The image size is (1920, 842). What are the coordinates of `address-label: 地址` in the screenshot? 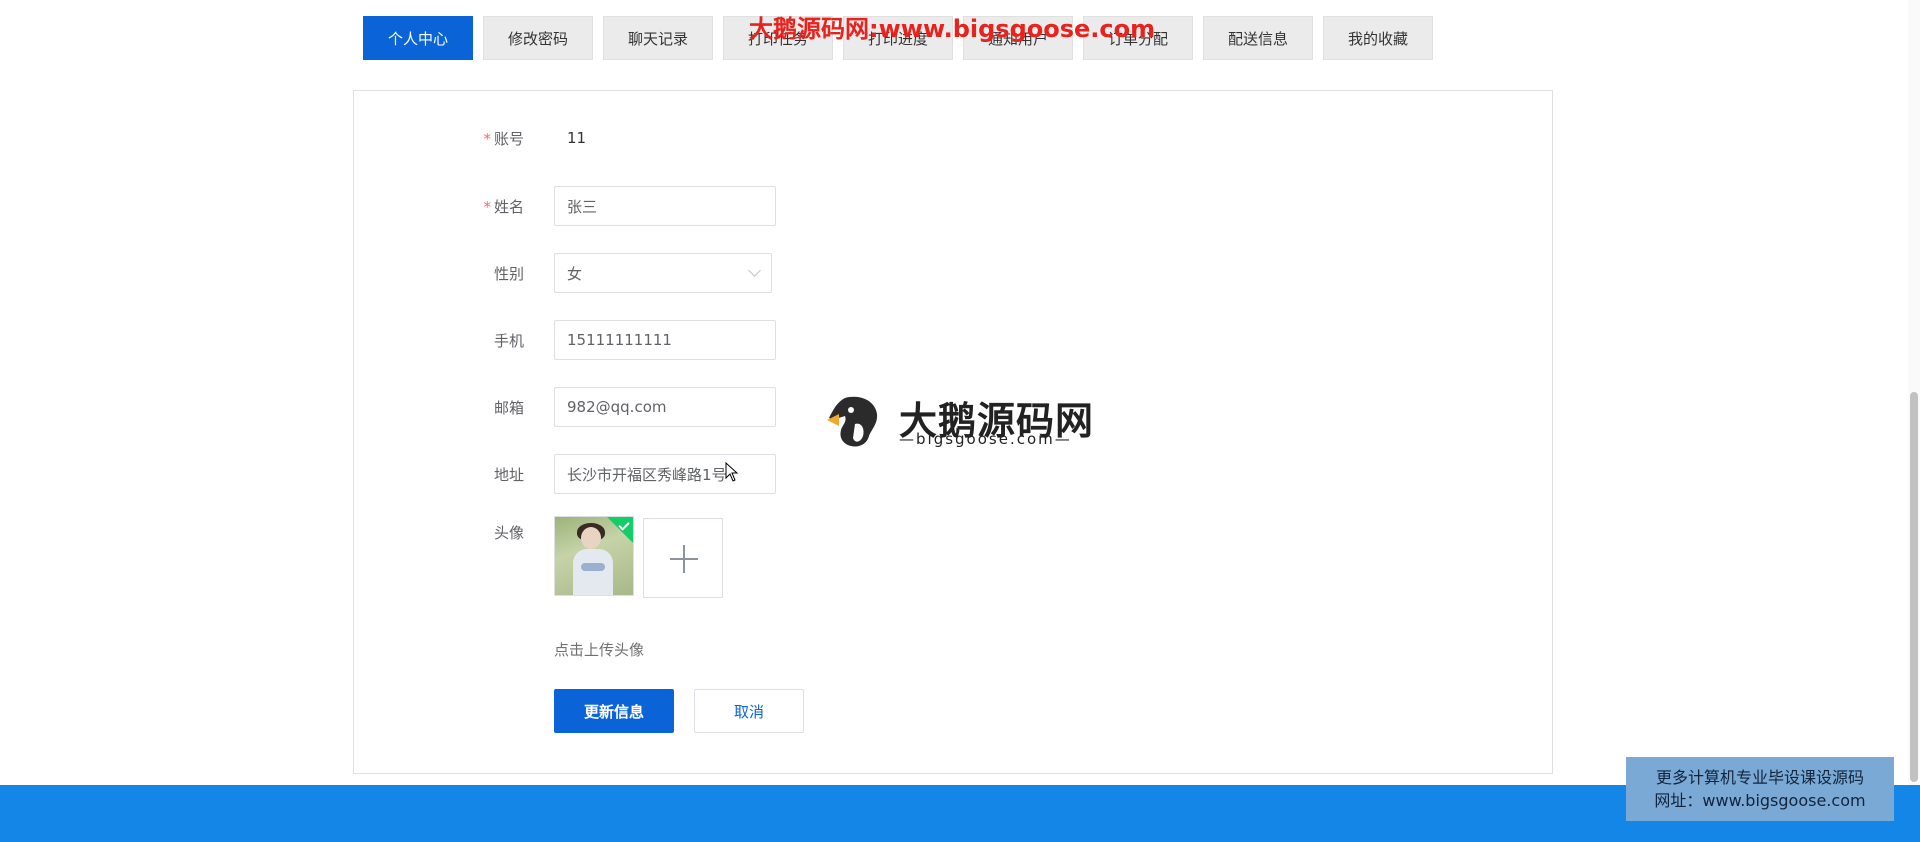 It's located at (508, 474).